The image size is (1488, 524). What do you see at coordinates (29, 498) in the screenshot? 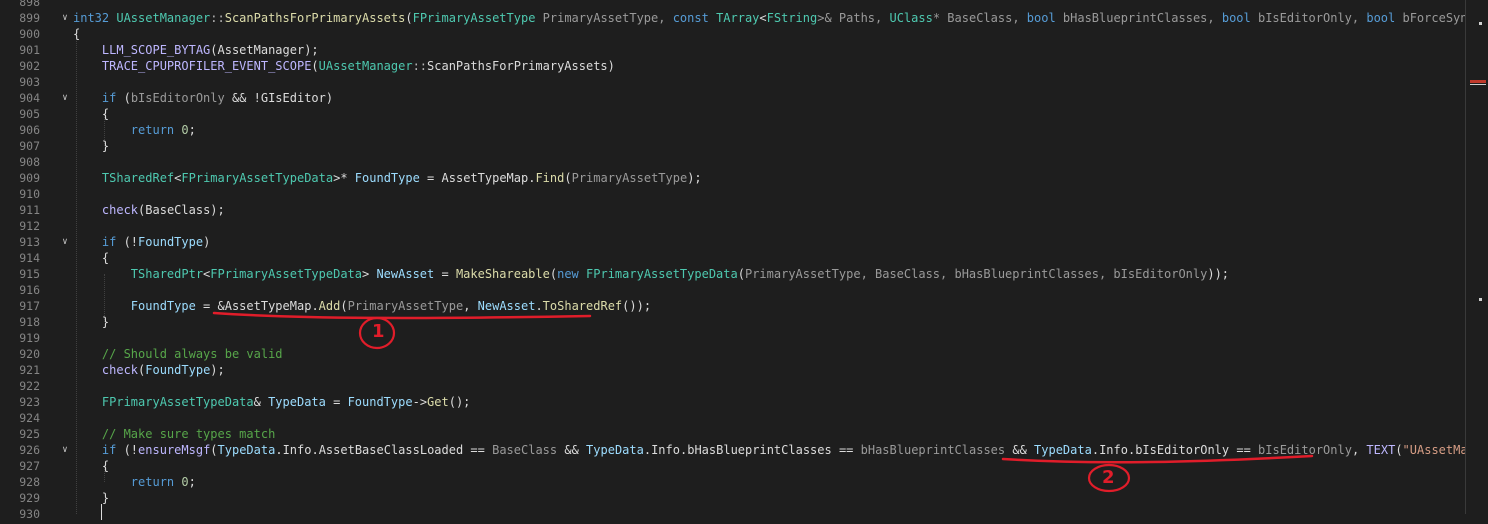
I see `line-number: 929` at bounding box center [29, 498].